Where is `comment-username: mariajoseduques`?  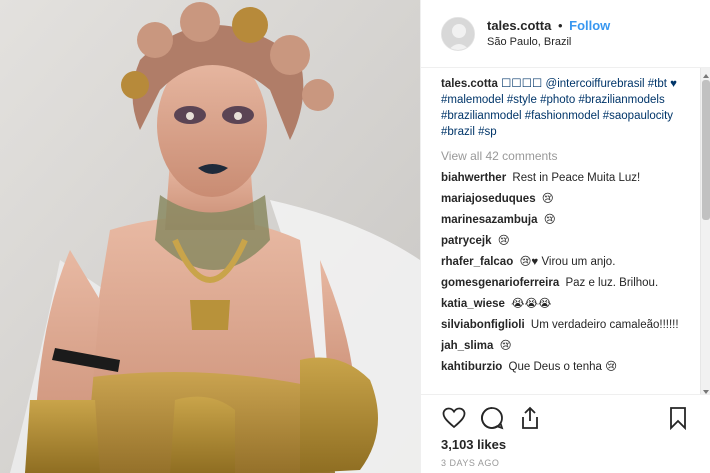 comment-username: mariajoseduques is located at coordinates (488, 199).